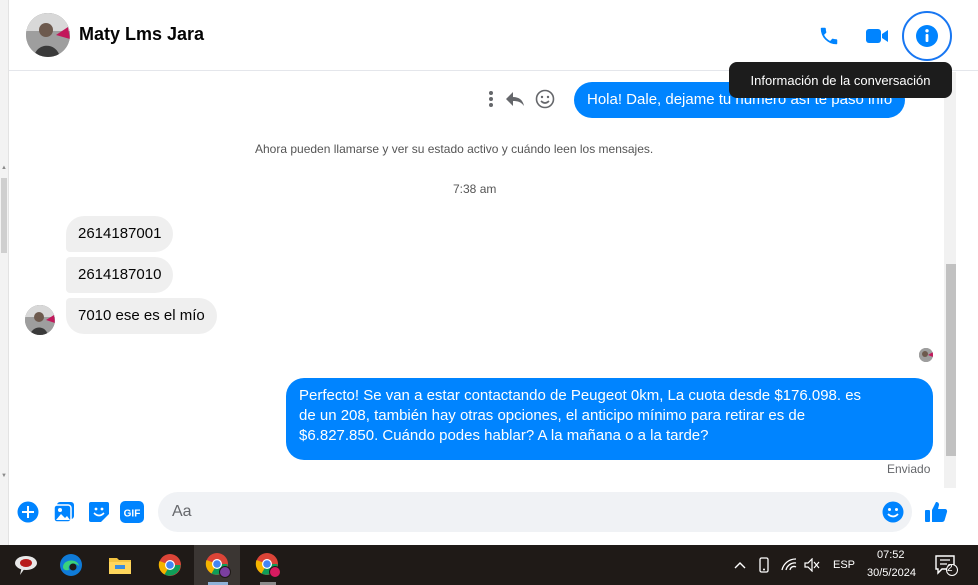 The width and height of the screenshot is (978, 585). What do you see at coordinates (120, 234) in the screenshot?
I see `incoming-message: 2614187001` at bounding box center [120, 234].